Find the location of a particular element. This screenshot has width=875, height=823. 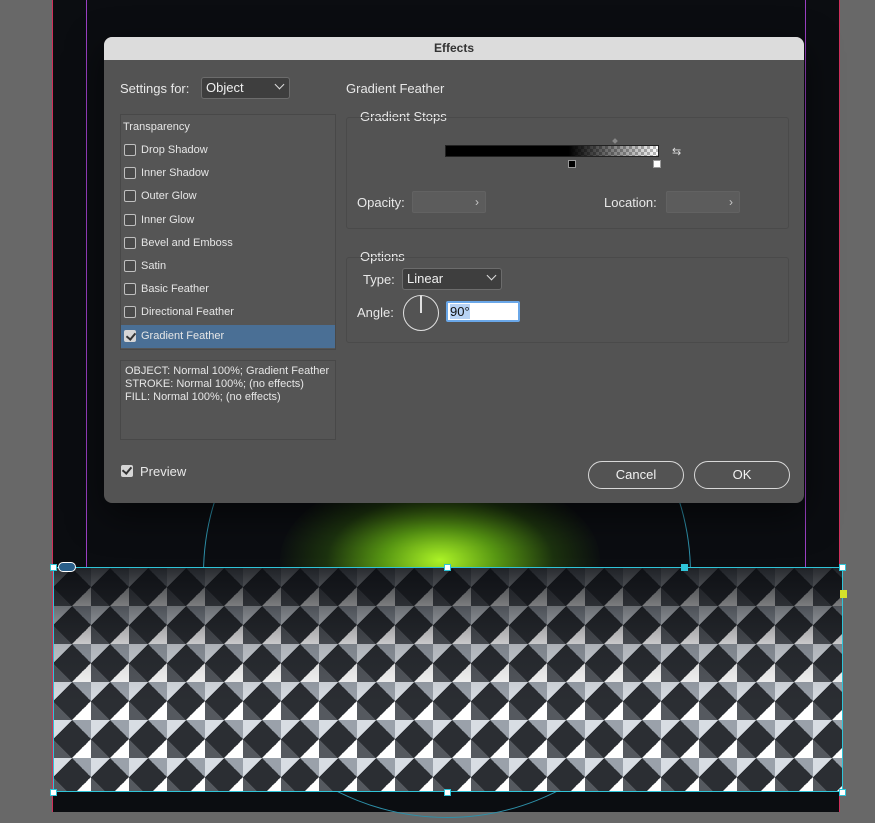

frame-handle-top-left is located at coordinates (53, 567).